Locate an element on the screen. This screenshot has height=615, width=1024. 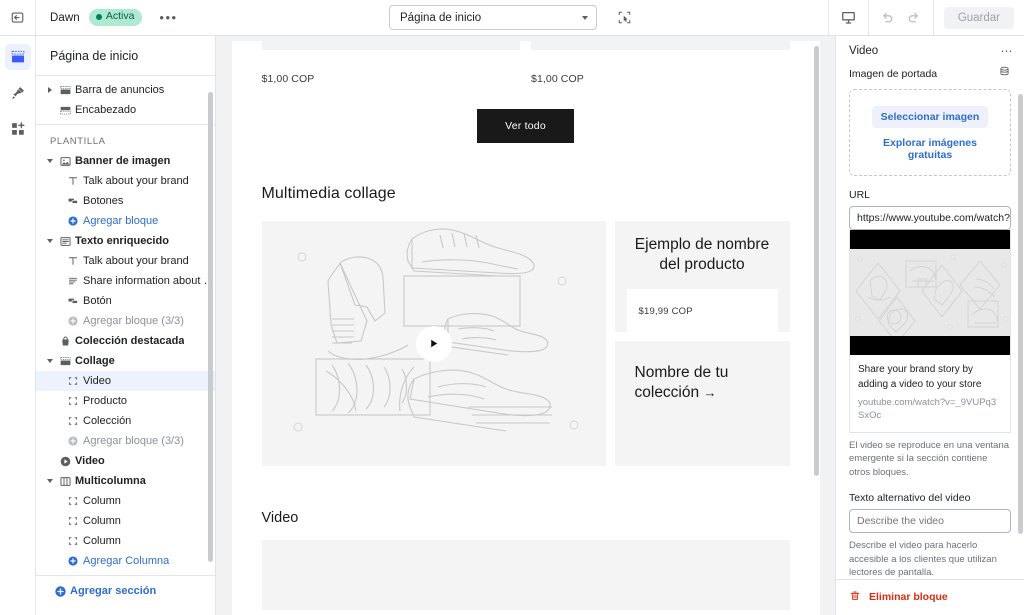
sidebar-item-announcement-bar: Barra de anuncios is located at coordinates (125, 90).